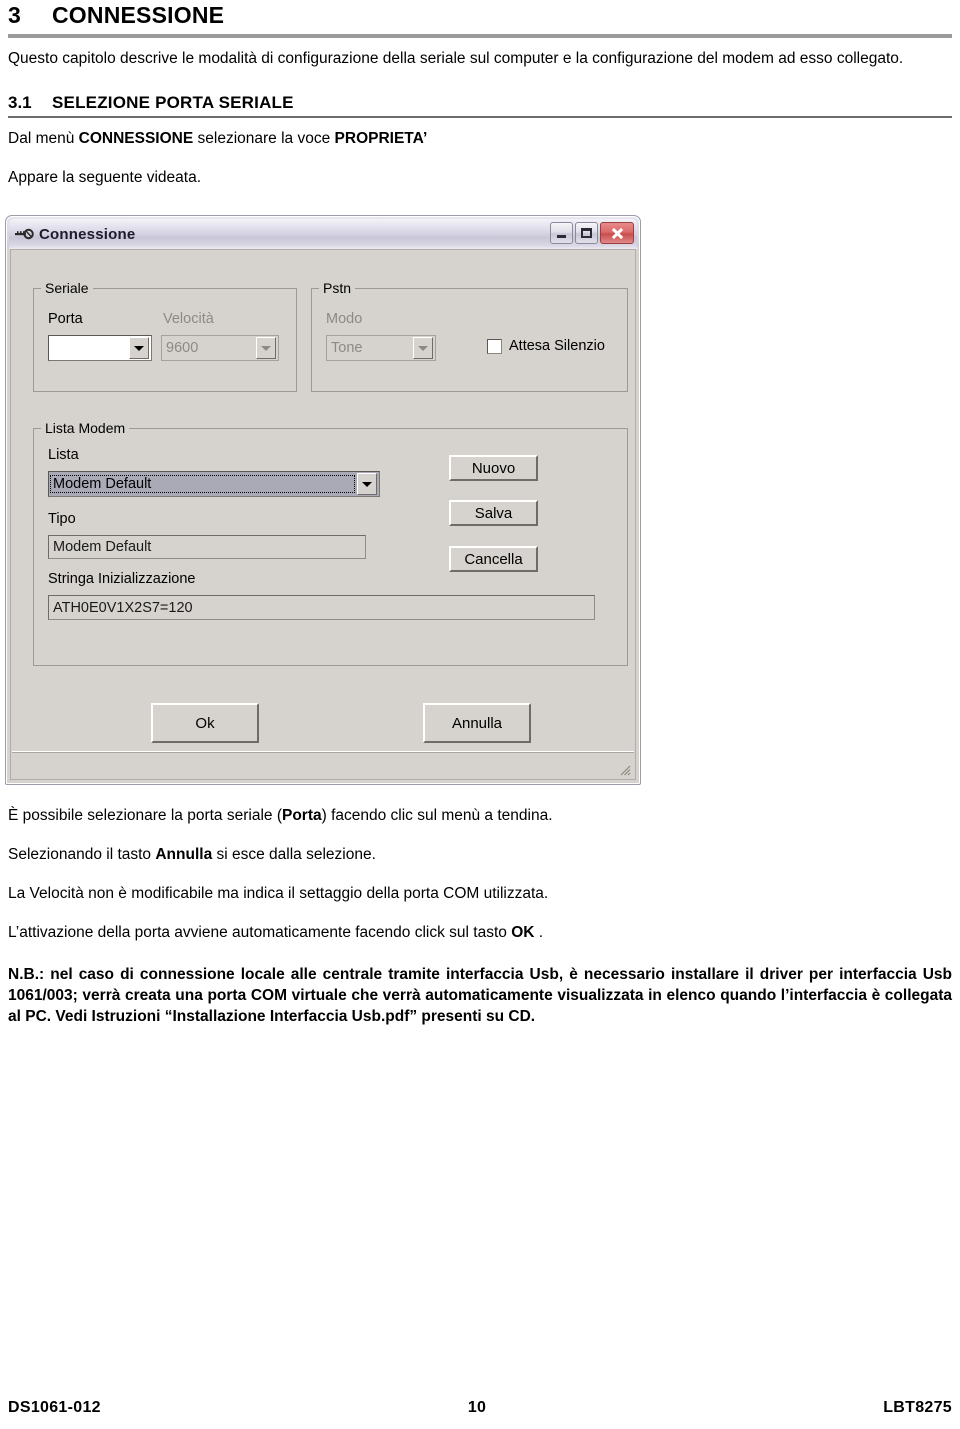 This screenshot has width=960, height=1429. I want to click on group-pstn: Pstn Modo Tone Attesa Silenzio, so click(469, 336).